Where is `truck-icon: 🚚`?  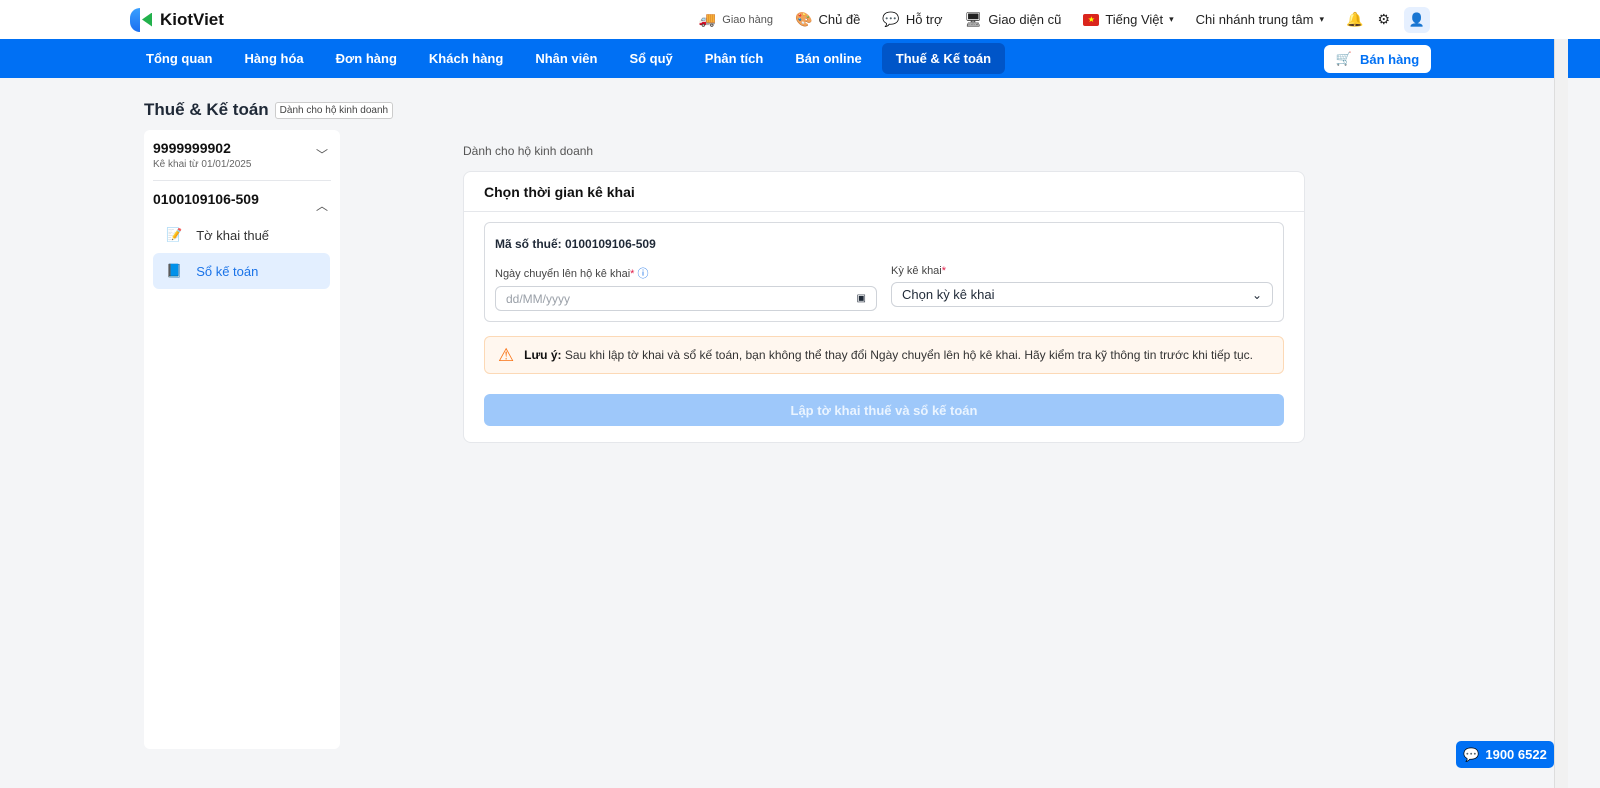
truck-icon: 🚚 is located at coordinates (707, 19).